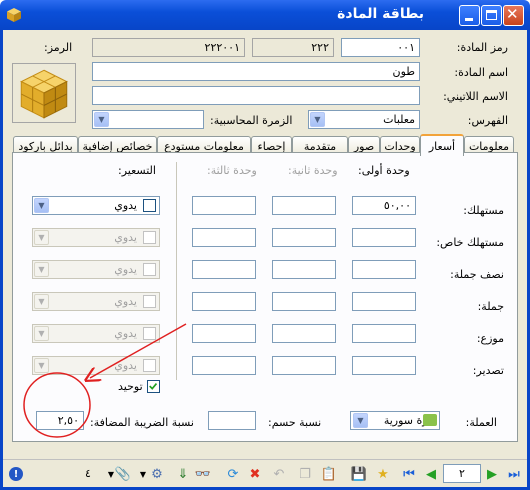  What do you see at coordinates (16, 474) in the screenshot?
I see `info-icon: !` at bounding box center [16, 474].